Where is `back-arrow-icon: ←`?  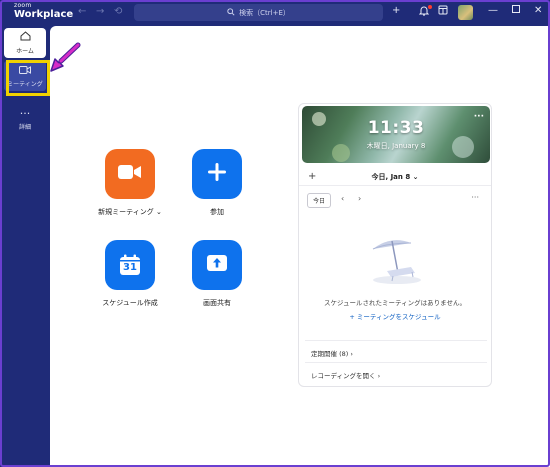
back-arrow-icon: ← is located at coordinates (82, 11).